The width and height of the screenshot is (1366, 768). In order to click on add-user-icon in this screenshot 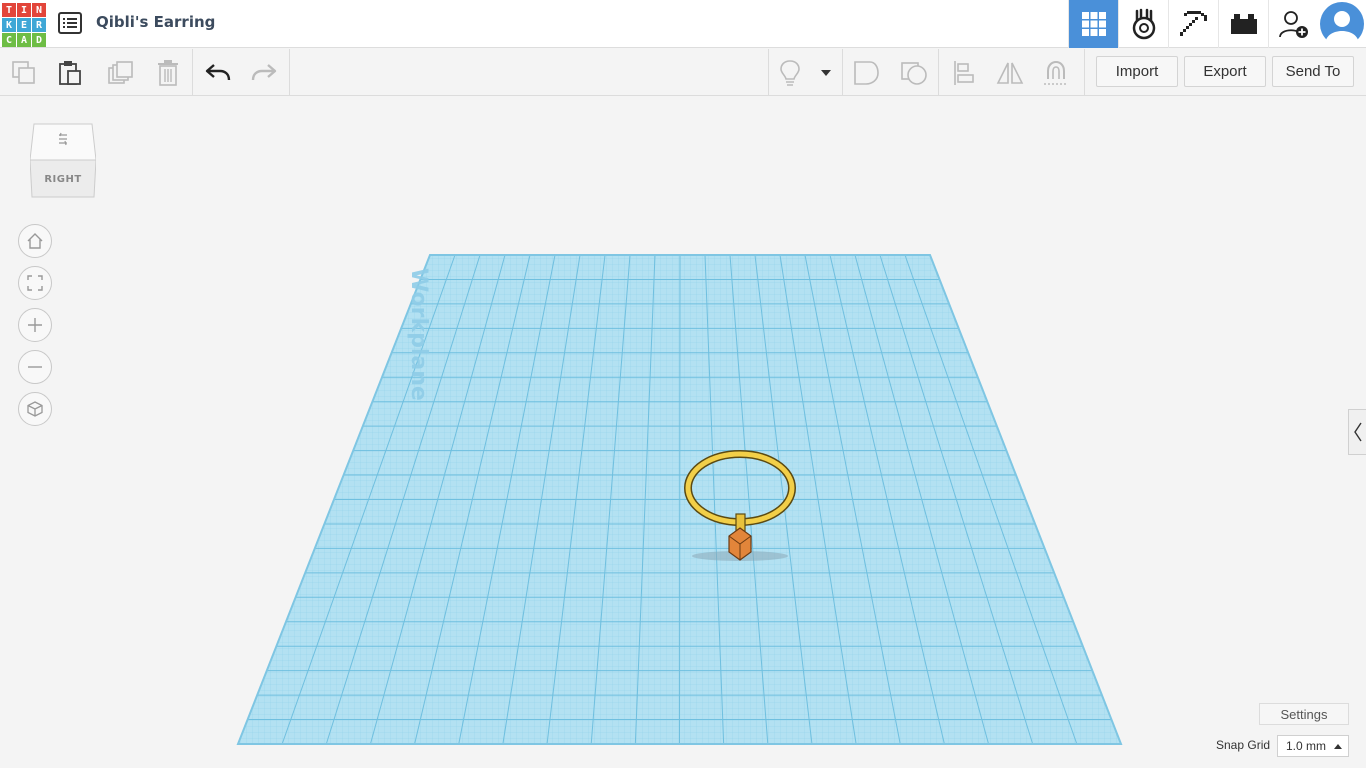, I will do `click(1293, 24)`.